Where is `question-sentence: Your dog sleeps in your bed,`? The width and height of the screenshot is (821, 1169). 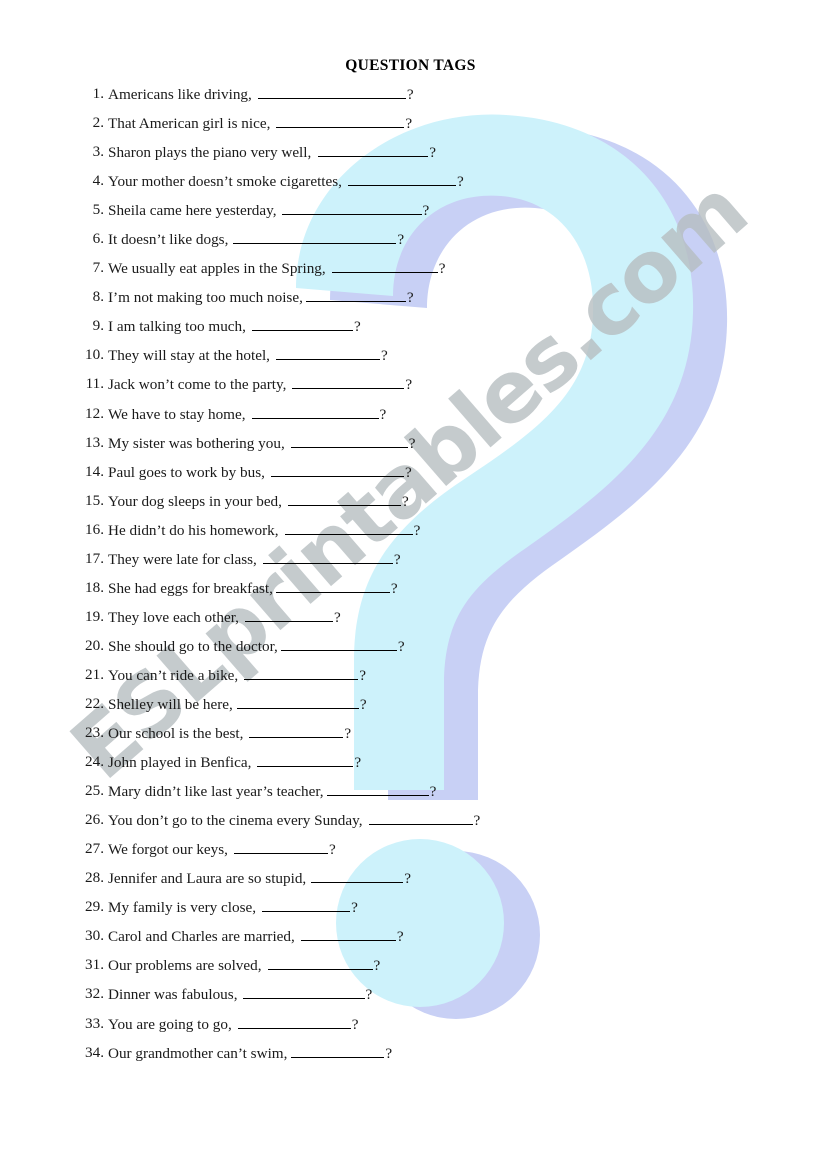
question-sentence: Your dog sleeps in your bed, is located at coordinates (195, 501).